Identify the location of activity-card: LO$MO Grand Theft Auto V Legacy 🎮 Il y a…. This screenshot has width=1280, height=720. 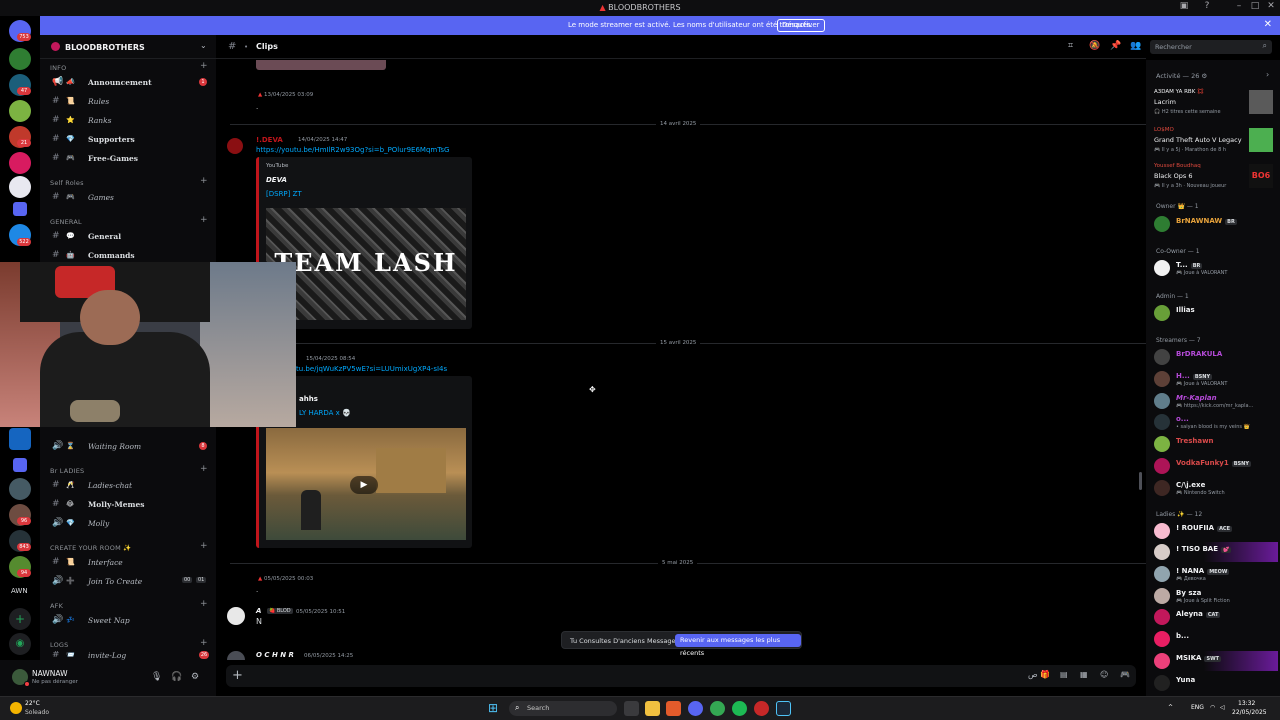
(1213, 141).